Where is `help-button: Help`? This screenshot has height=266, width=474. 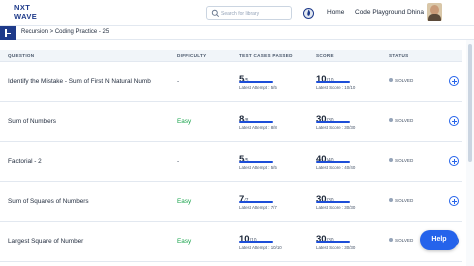 help-button: Help is located at coordinates (439, 240).